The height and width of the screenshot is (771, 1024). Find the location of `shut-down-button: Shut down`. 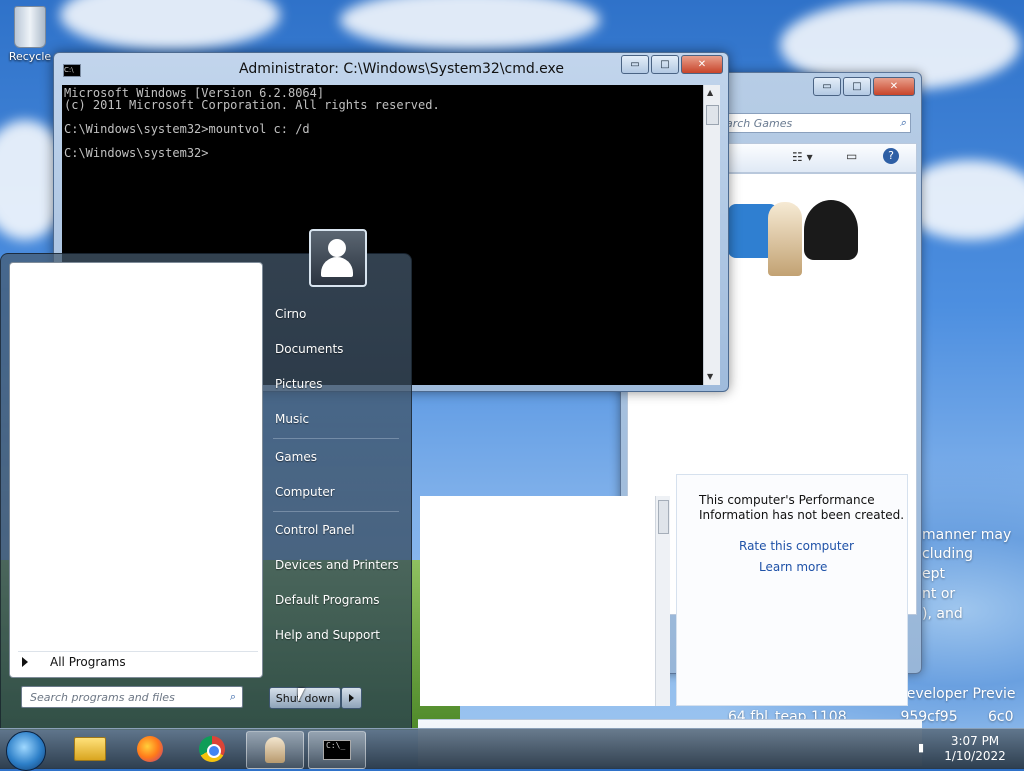

shut-down-button: Shut down is located at coordinates (305, 698).